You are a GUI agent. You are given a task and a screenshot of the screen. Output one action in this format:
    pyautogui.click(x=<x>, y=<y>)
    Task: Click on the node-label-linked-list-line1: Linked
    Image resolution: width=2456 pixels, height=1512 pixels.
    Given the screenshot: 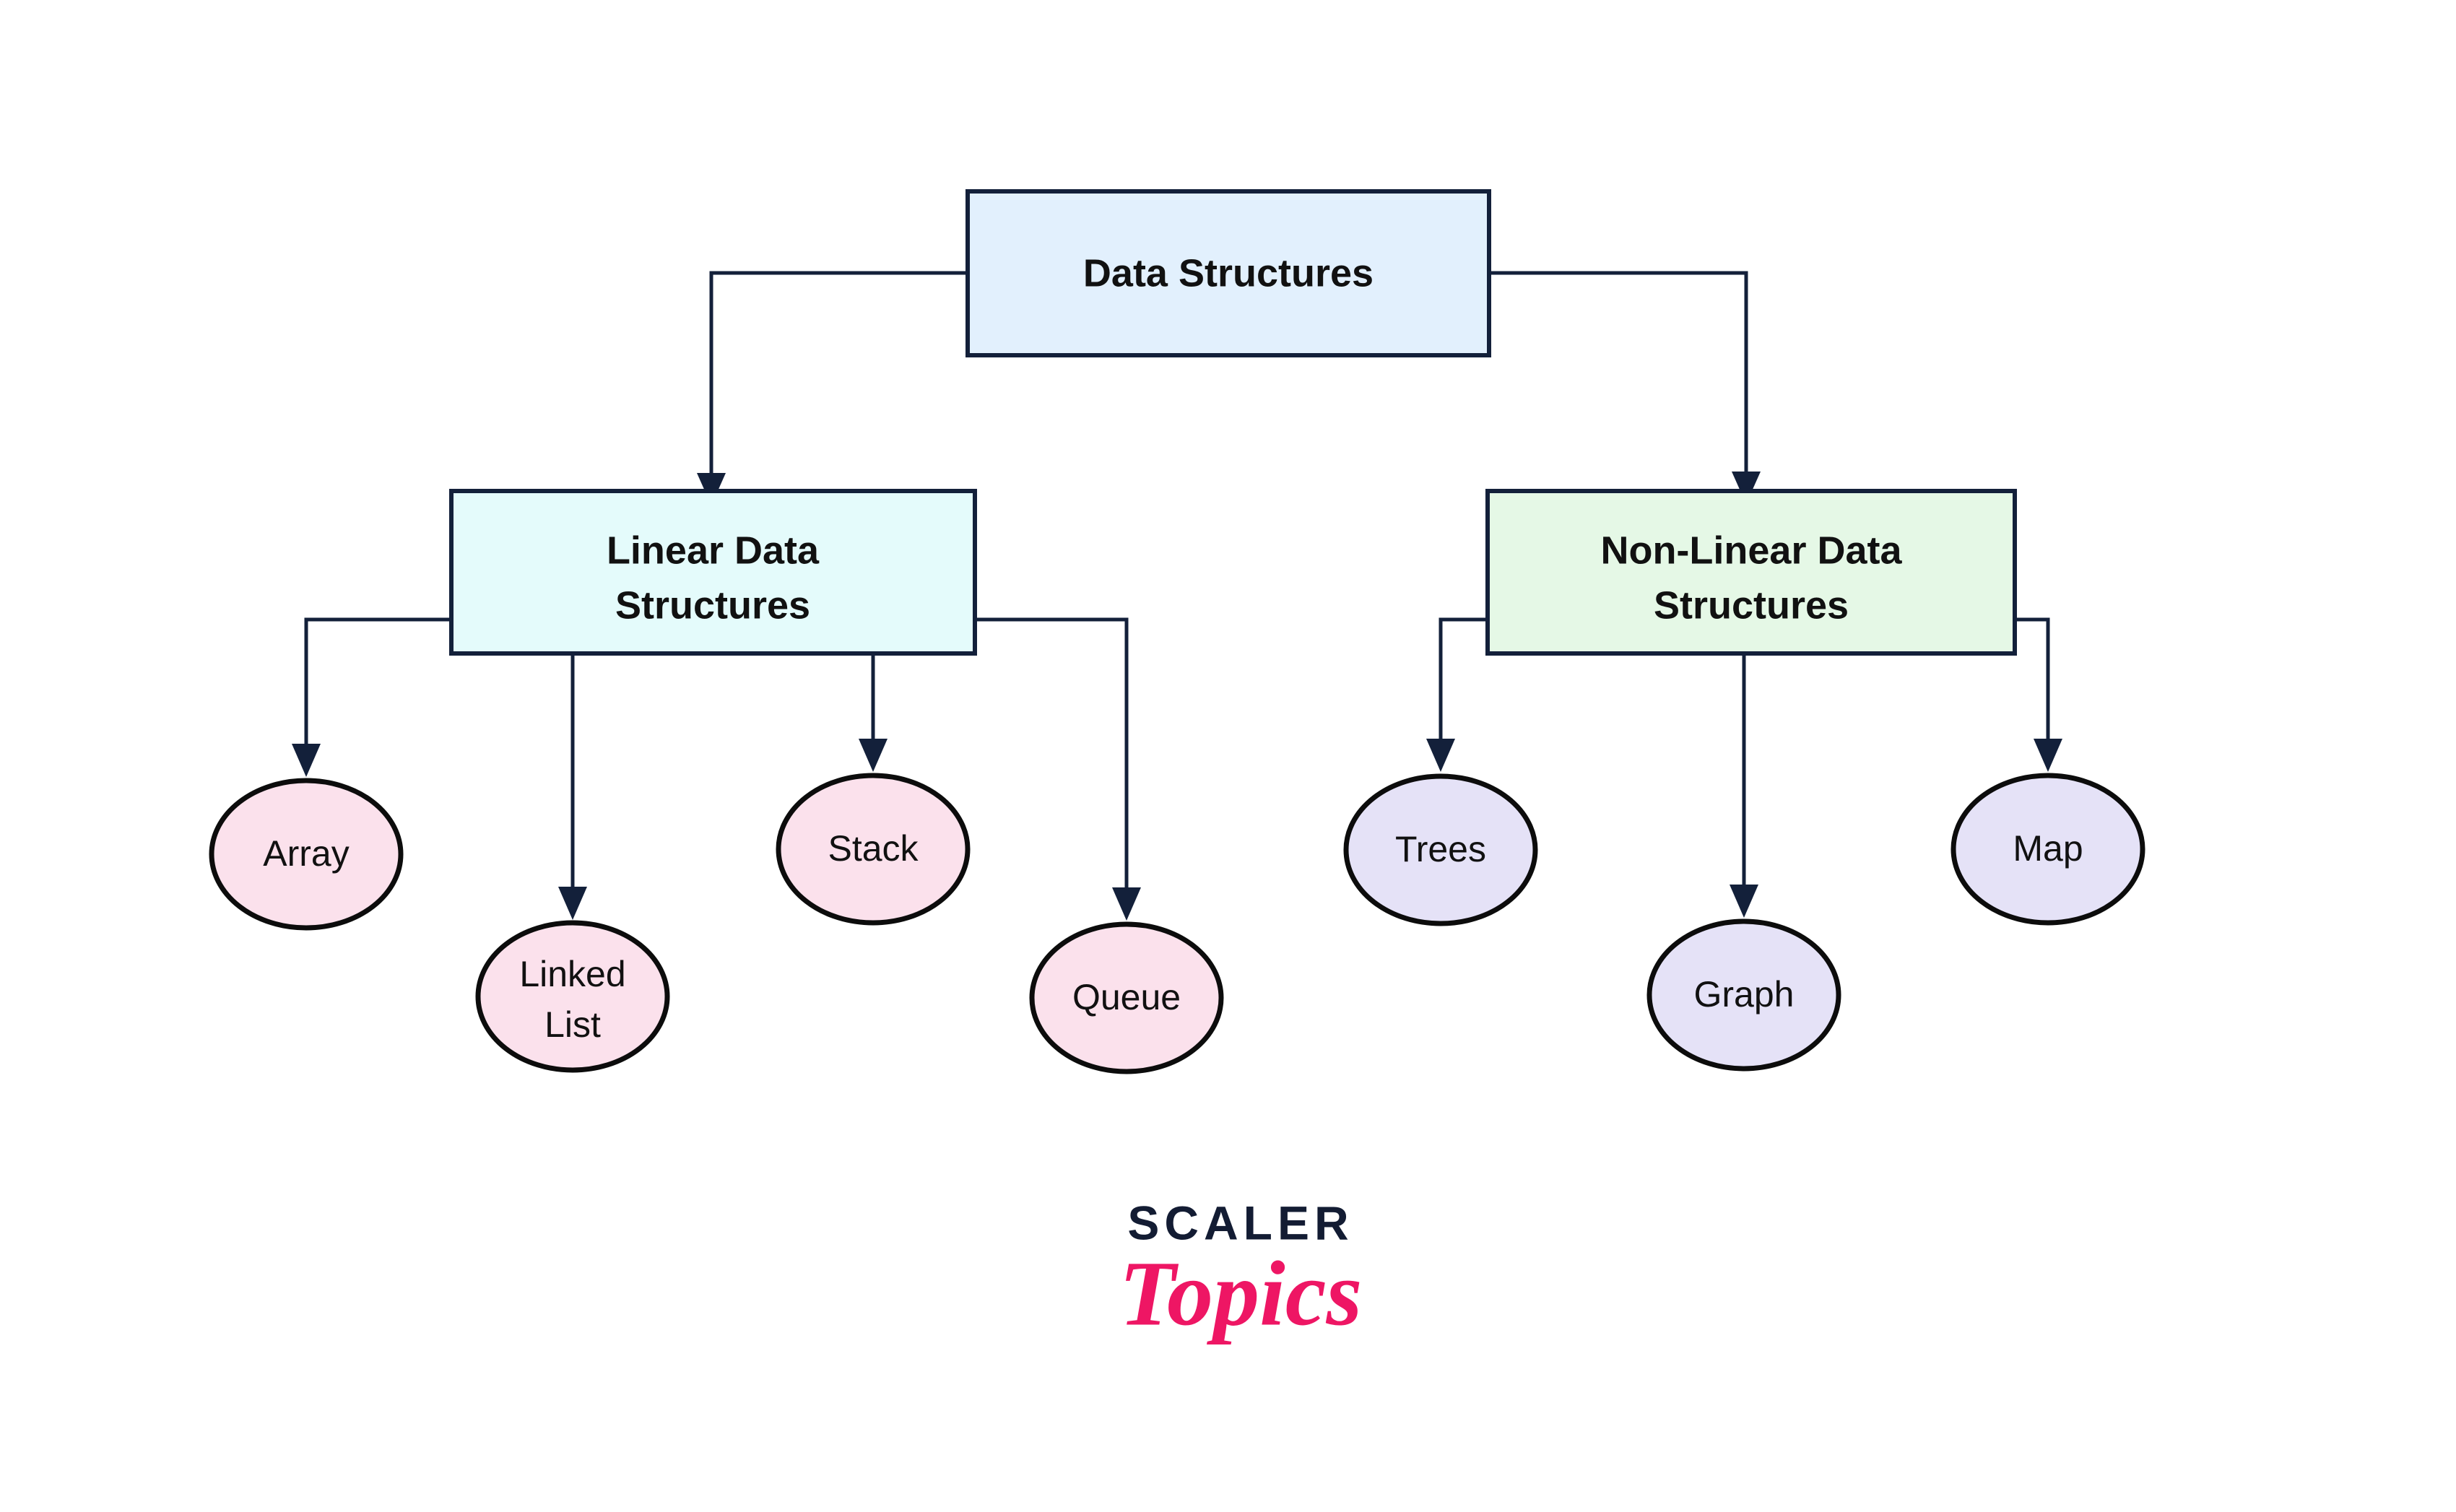 What is the action you would take?
    pyautogui.click(x=572, y=974)
    